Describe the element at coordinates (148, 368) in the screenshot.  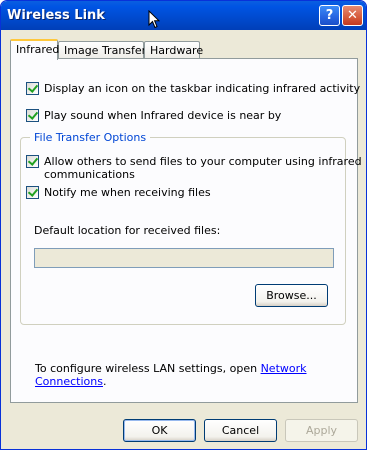
I see `configure-wireless-prefix: To configure wireless LAN settings, open` at that location.